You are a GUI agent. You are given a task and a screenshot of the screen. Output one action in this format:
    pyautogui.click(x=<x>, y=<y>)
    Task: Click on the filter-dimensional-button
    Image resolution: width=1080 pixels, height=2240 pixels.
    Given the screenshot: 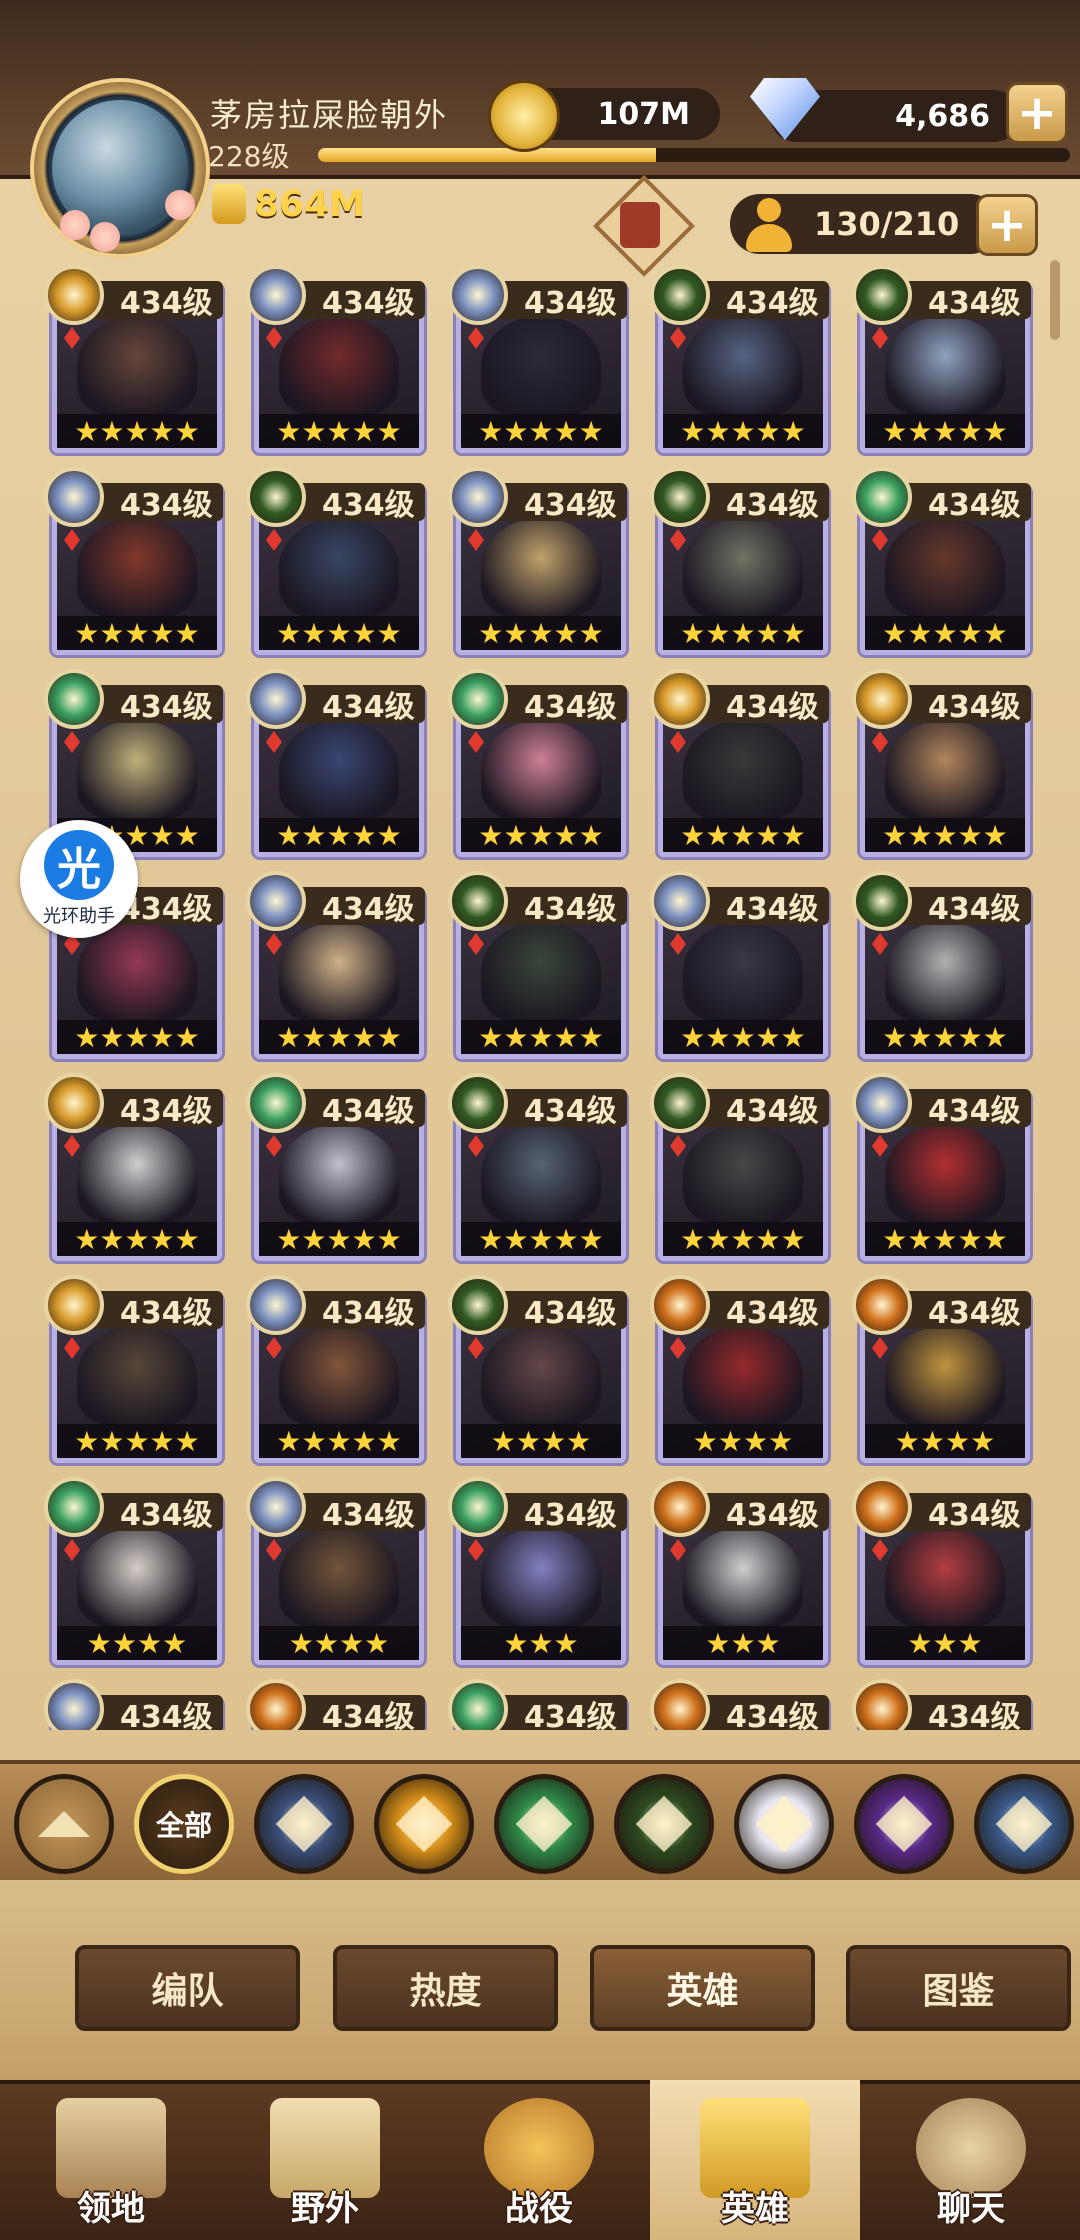 What is the action you would take?
    pyautogui.click(x=1024, y=1824)
    